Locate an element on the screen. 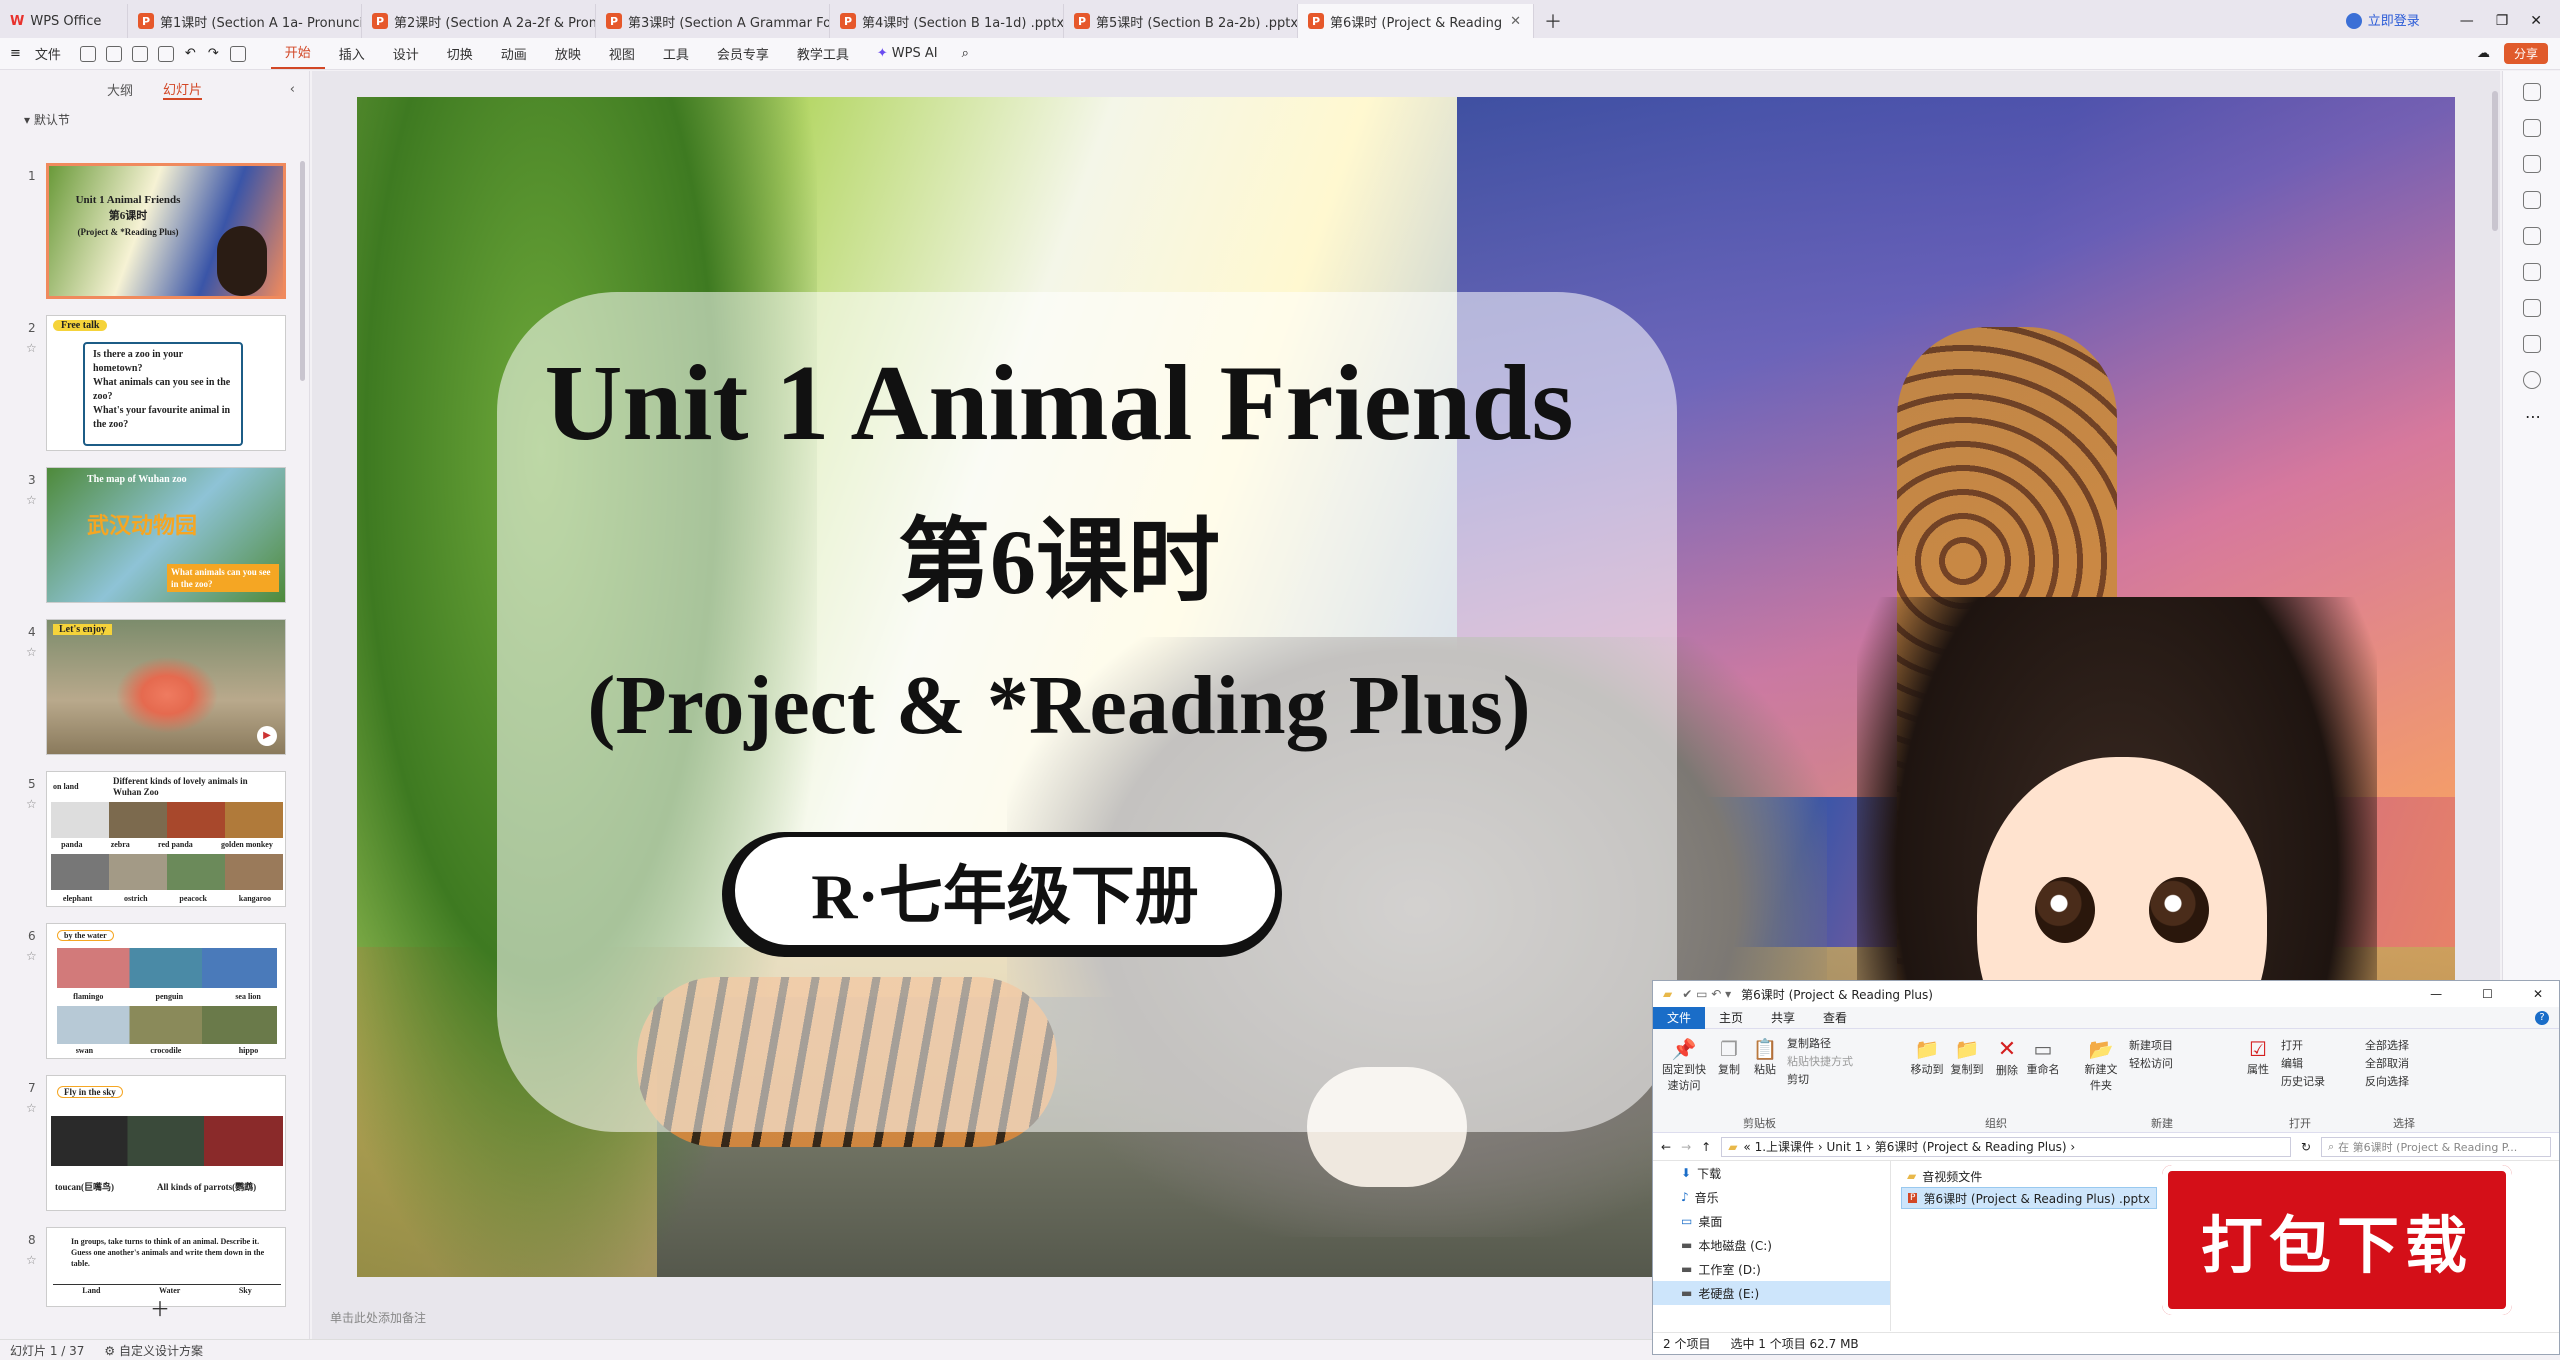  menu-file: 文件 is located at coordinates (48, 53).